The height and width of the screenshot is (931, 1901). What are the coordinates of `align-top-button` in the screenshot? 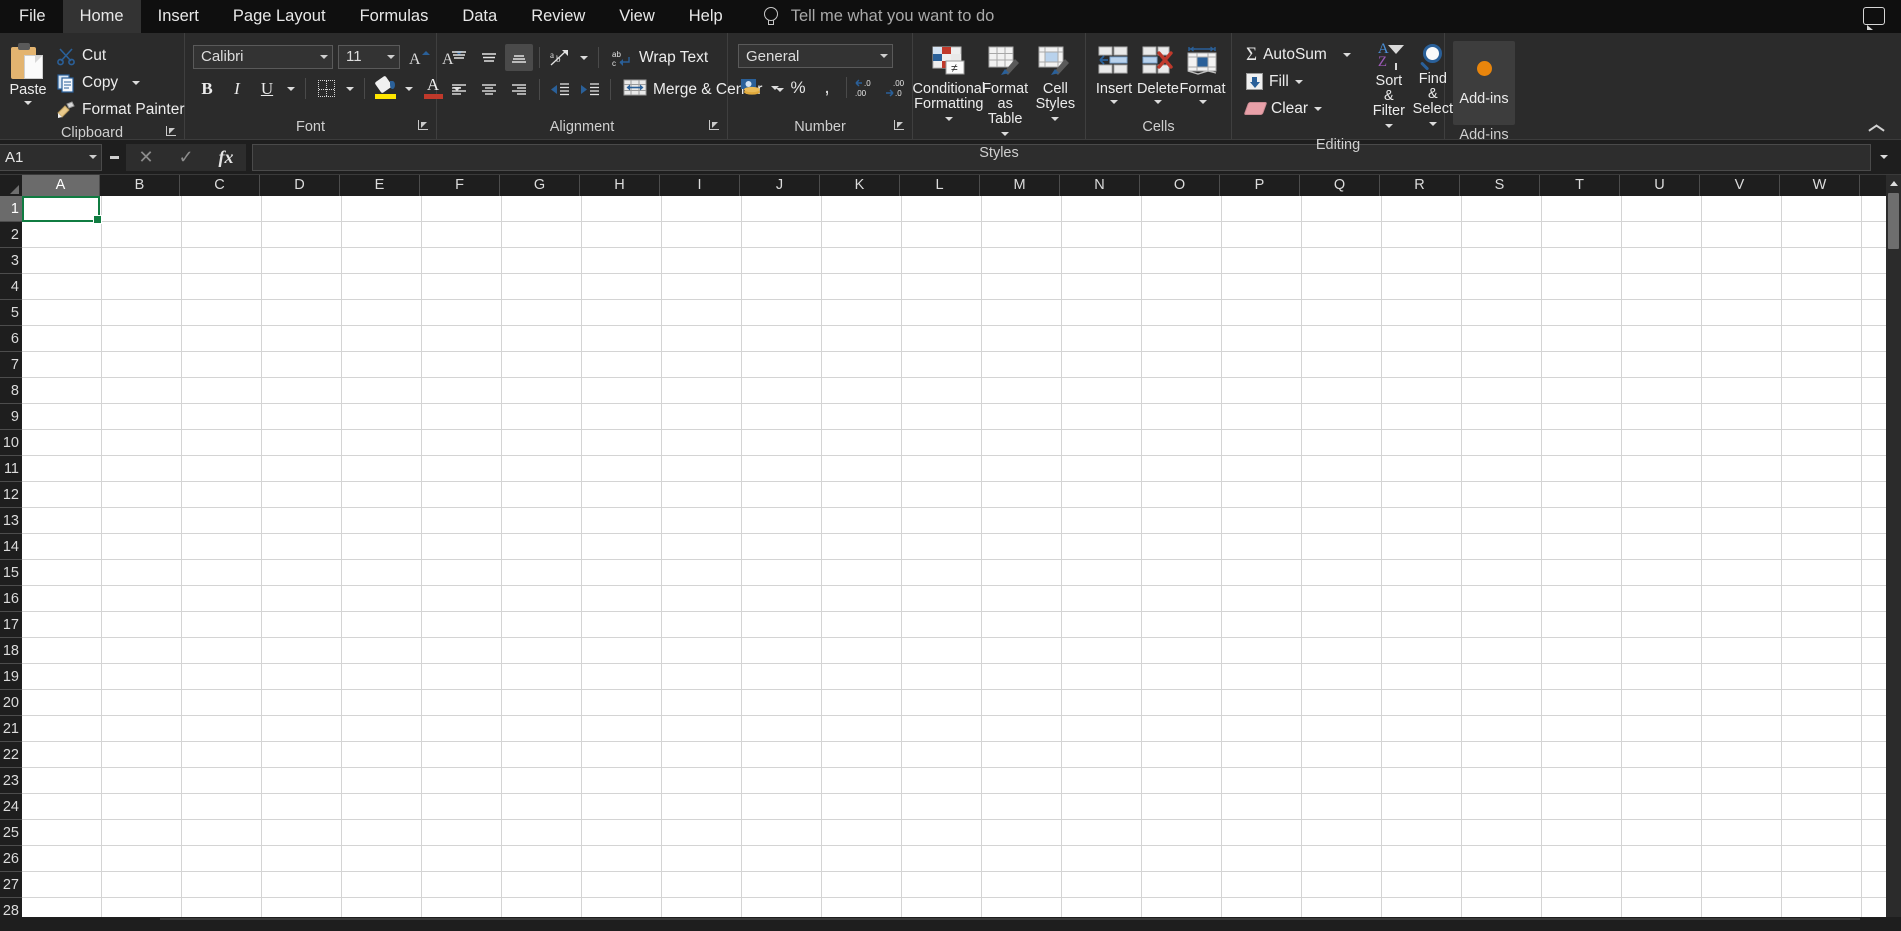 It's located at (459, 57).